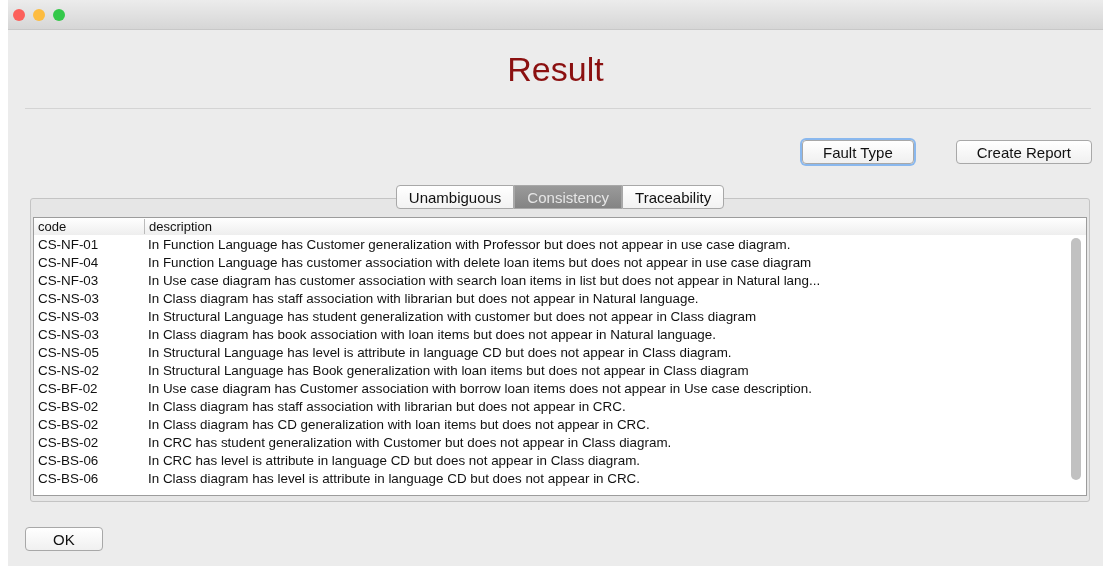 The width and height of the screenshot is (1103, 566). Describe the element at coordinates (69, 370) in the screenshot. I see `table-cell-text: CS-NS-02` at that location.